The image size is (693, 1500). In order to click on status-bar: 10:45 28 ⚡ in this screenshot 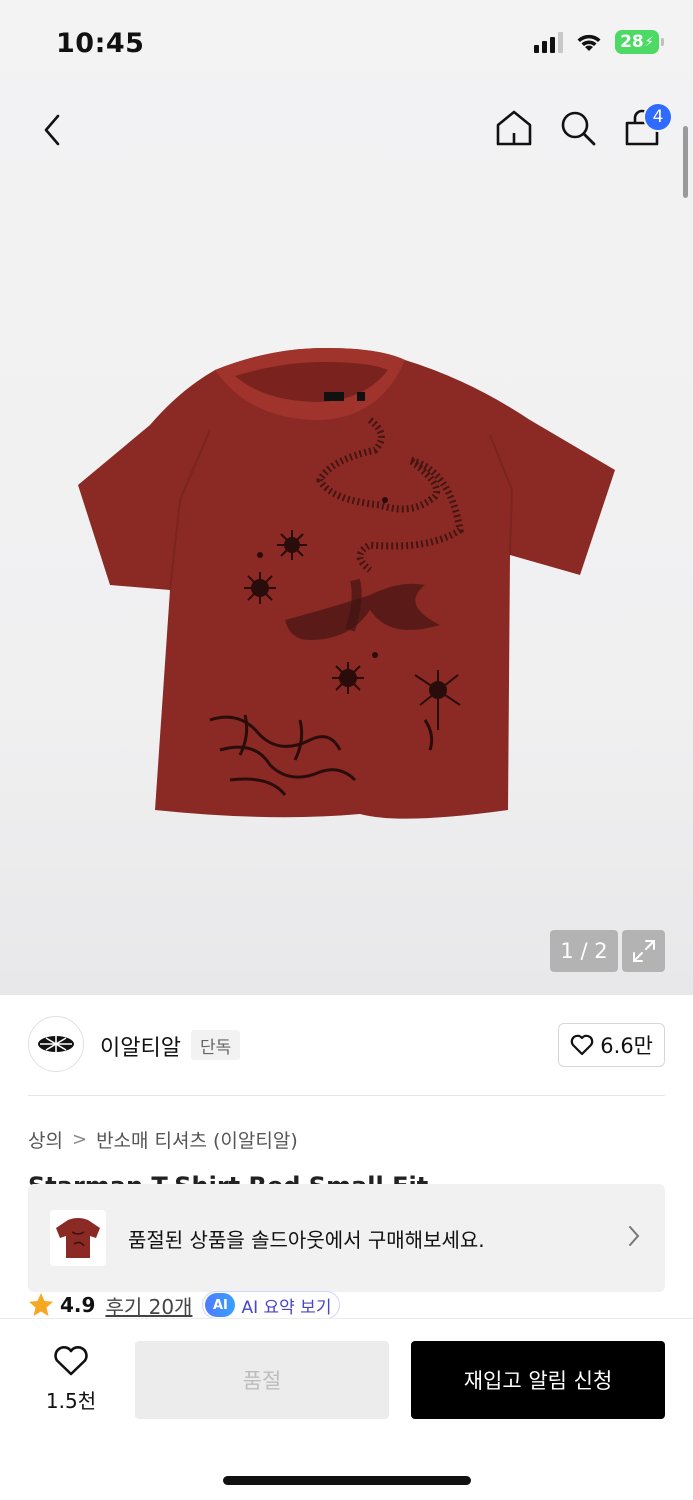, I will do `click(346, 45)`.